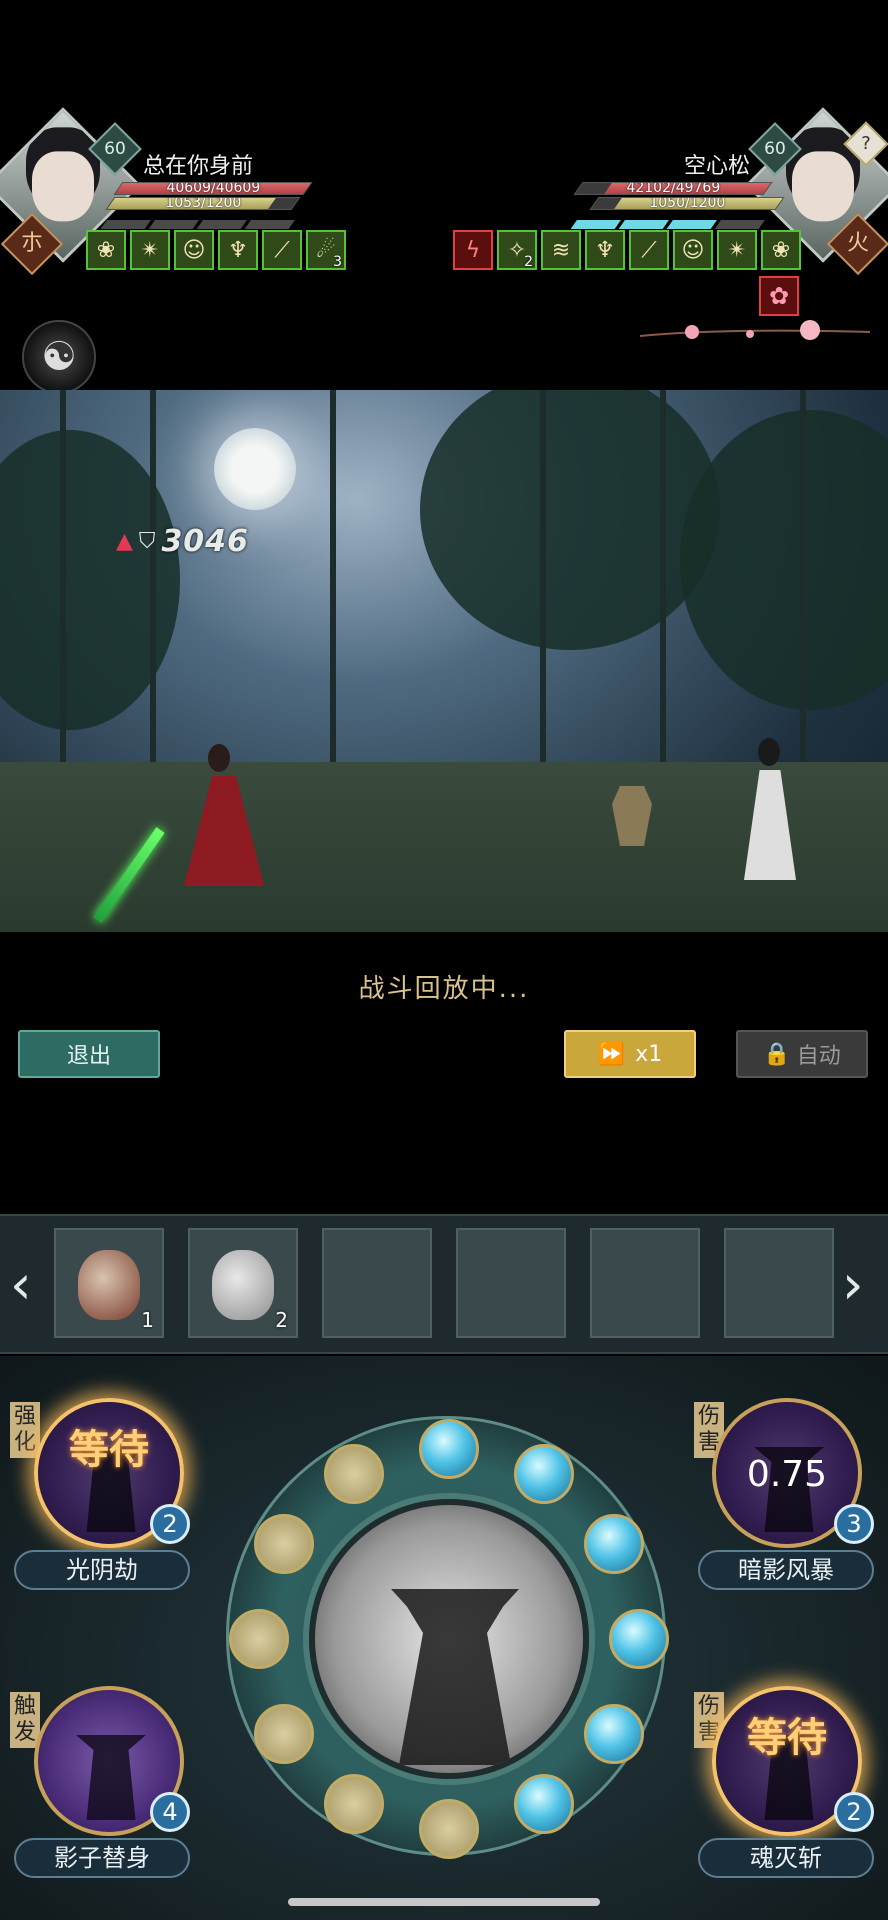  What do you see at coordinates (716, 166) in the screenshot?
I see `player-right-name: 空心松` at bounding box center [716, 166].